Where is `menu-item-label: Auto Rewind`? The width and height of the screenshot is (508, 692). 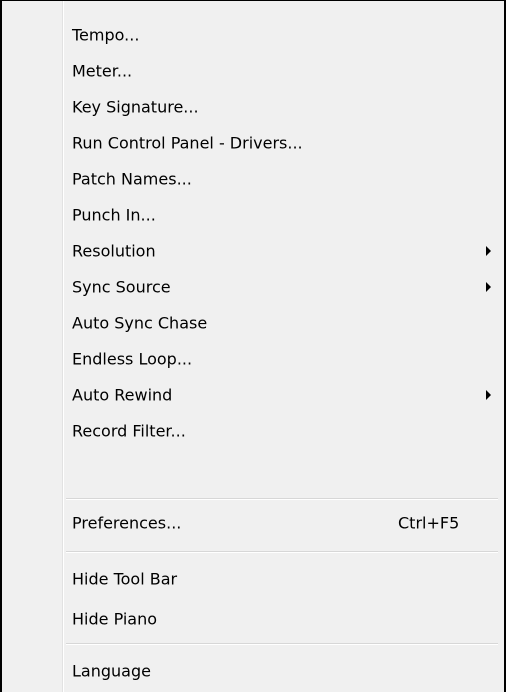 menu-item-label: Auto Rewind is located at coordinates (122, 395).